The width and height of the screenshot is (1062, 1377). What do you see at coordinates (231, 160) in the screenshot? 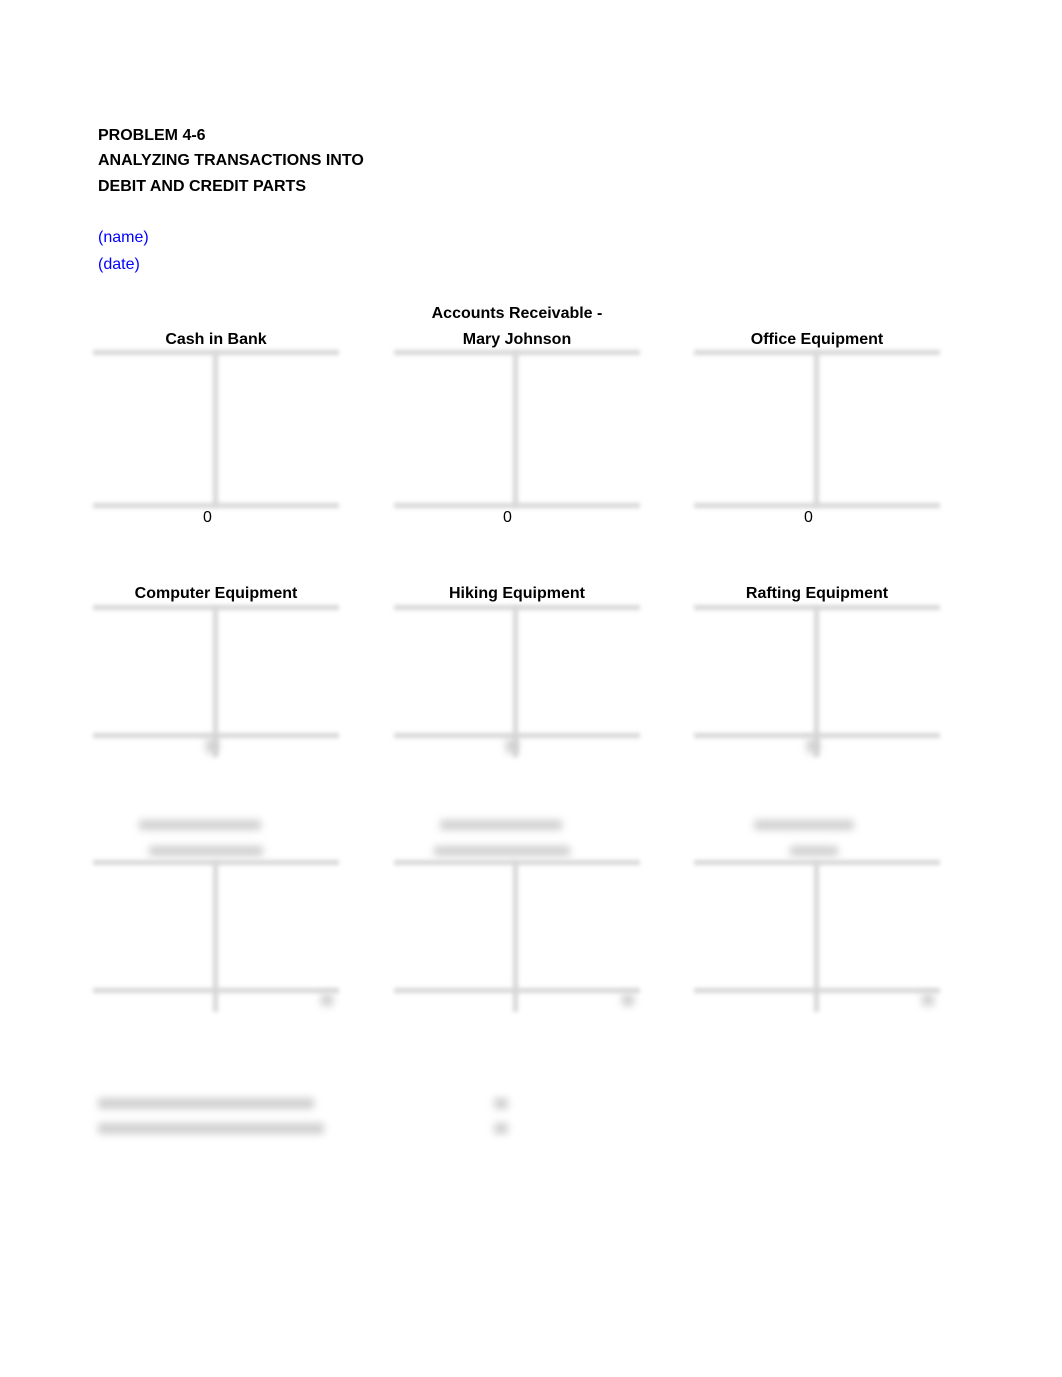
I see `problem-title-line1: ANALYZING TRANSACTIONS INTO` at bounding box center [231, 160].